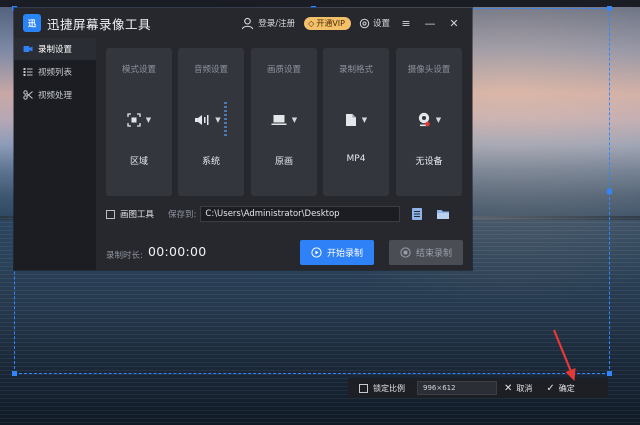 The height and width of the screenshot is (425, 640). I want to click on start-recording-button: 开始录制, so click(337, 252).